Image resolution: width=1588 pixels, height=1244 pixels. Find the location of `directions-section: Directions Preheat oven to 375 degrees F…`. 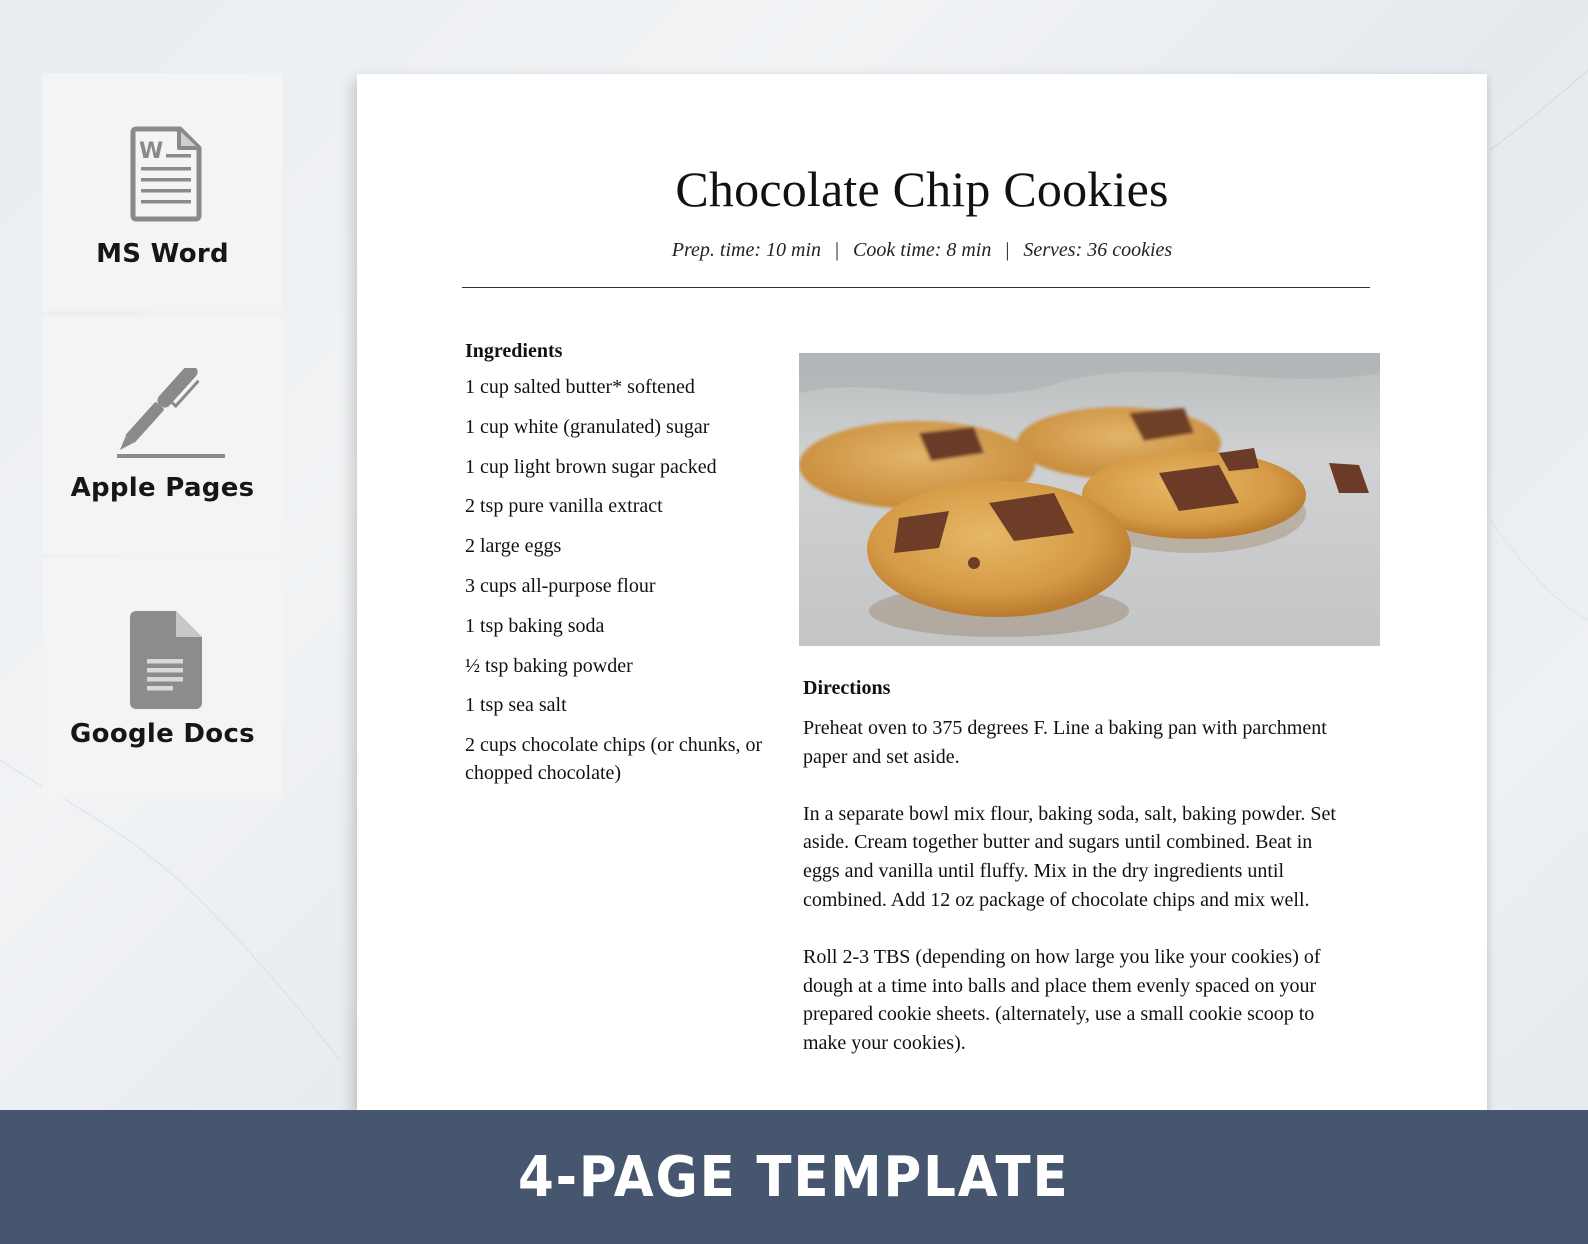

directions-section: Directions Preheat oven to 375 degrees F… is located at coordinates (1073, 881).